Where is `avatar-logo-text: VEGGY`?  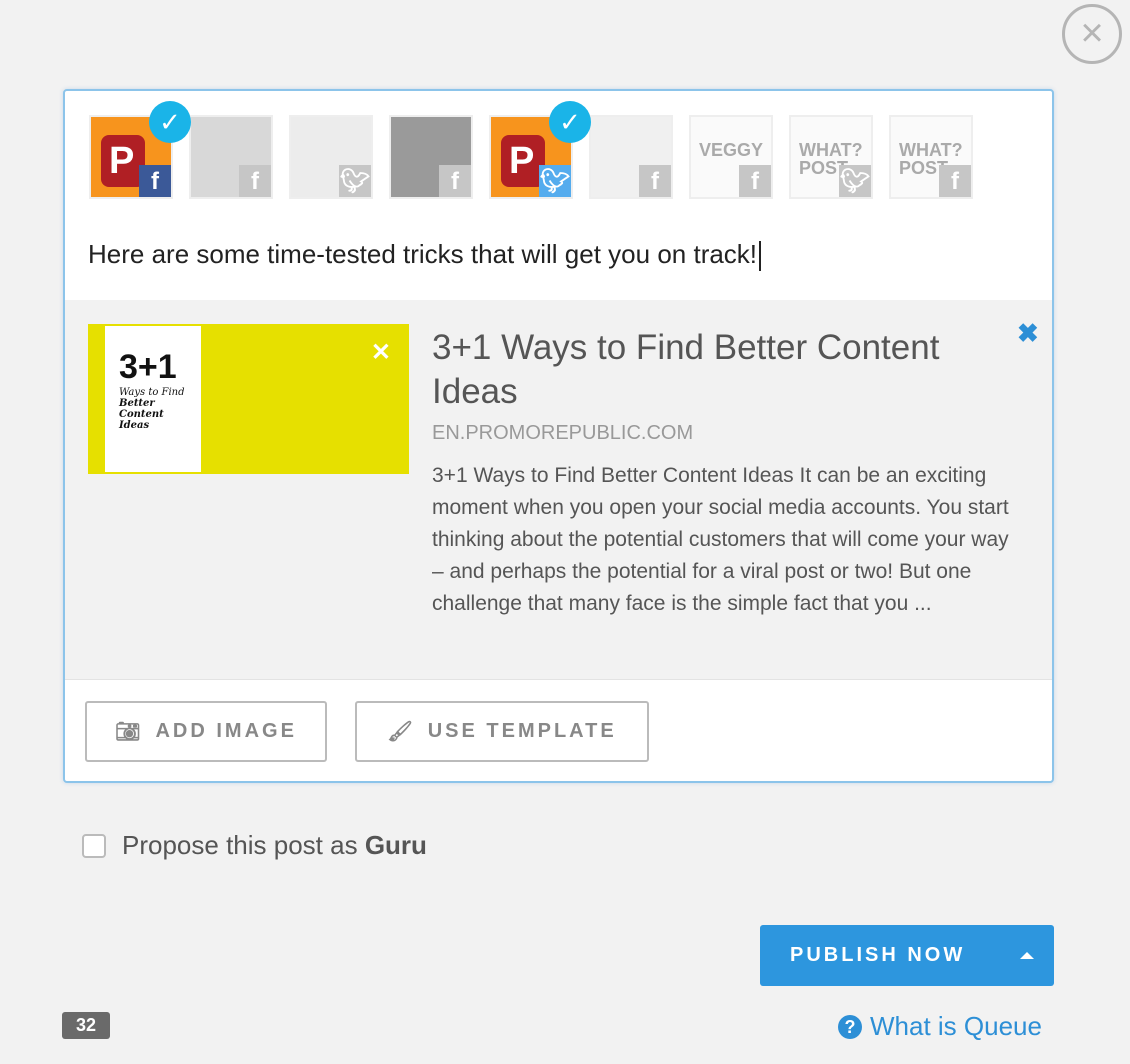
avatar-logo-text: VEGGY is located at coordinates (731, 150).